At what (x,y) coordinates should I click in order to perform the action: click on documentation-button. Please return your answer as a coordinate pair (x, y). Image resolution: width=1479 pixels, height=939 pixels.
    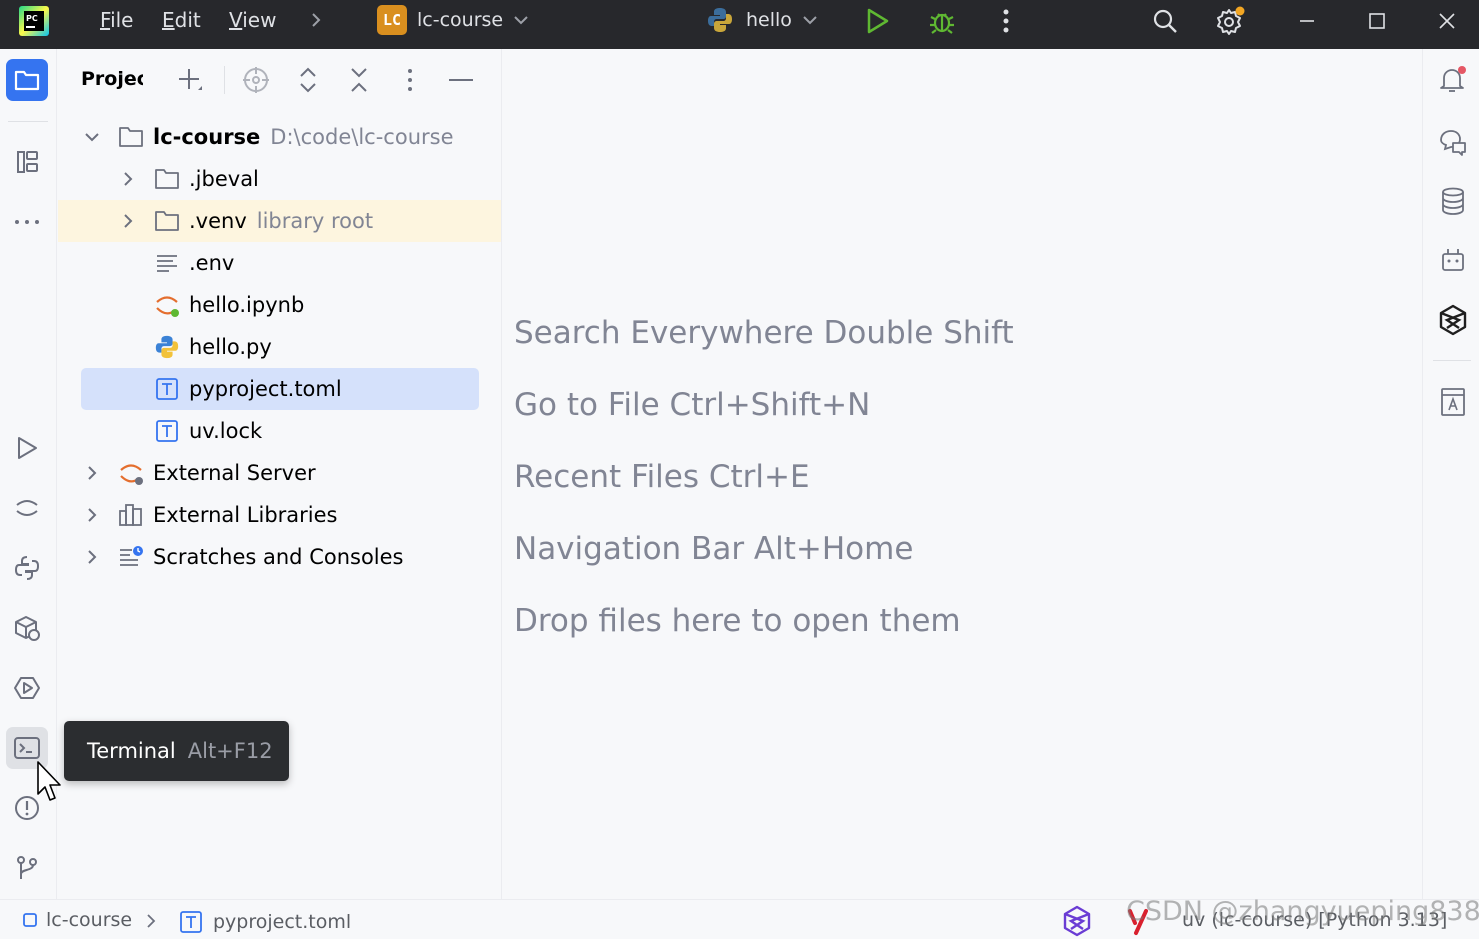
    Looking at the image, I should click on (1453, 402).